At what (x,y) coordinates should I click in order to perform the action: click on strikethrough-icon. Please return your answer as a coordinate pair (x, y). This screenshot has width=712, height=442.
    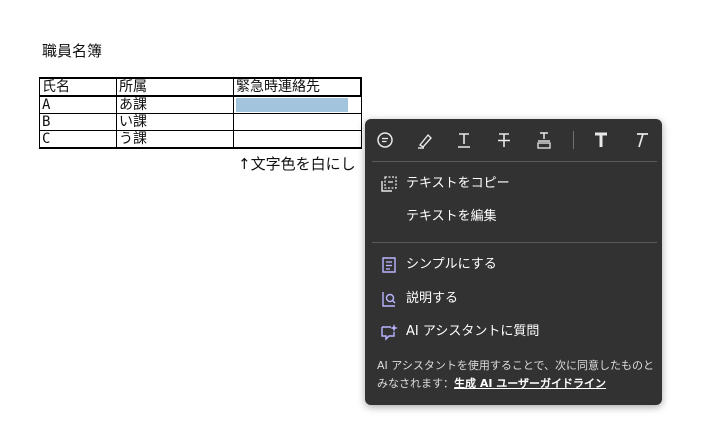
    Looking at the image, I should click on (504, 140).